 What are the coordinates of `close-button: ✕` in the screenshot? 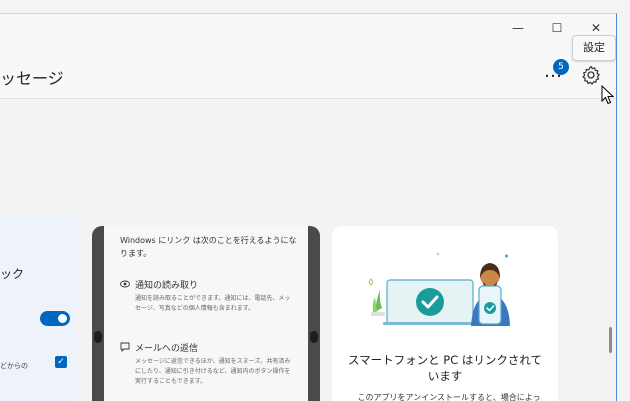 It's located at (596, 28).